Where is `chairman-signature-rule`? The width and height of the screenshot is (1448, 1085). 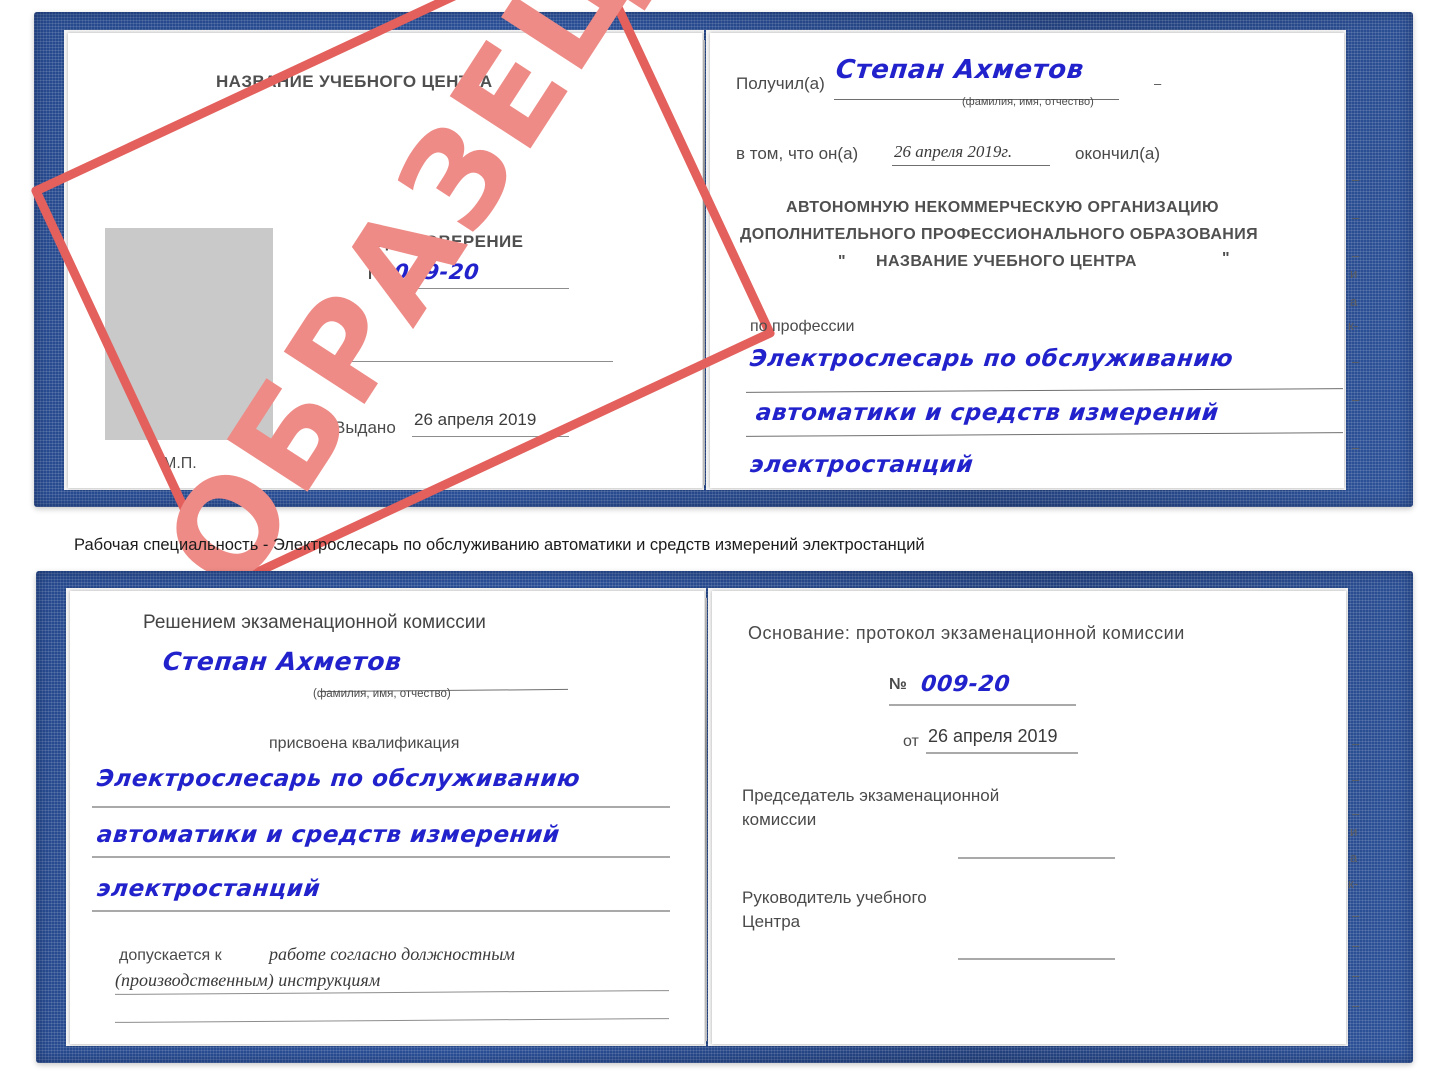 chairman-signature-rule is located at coordinates (1036, 858).